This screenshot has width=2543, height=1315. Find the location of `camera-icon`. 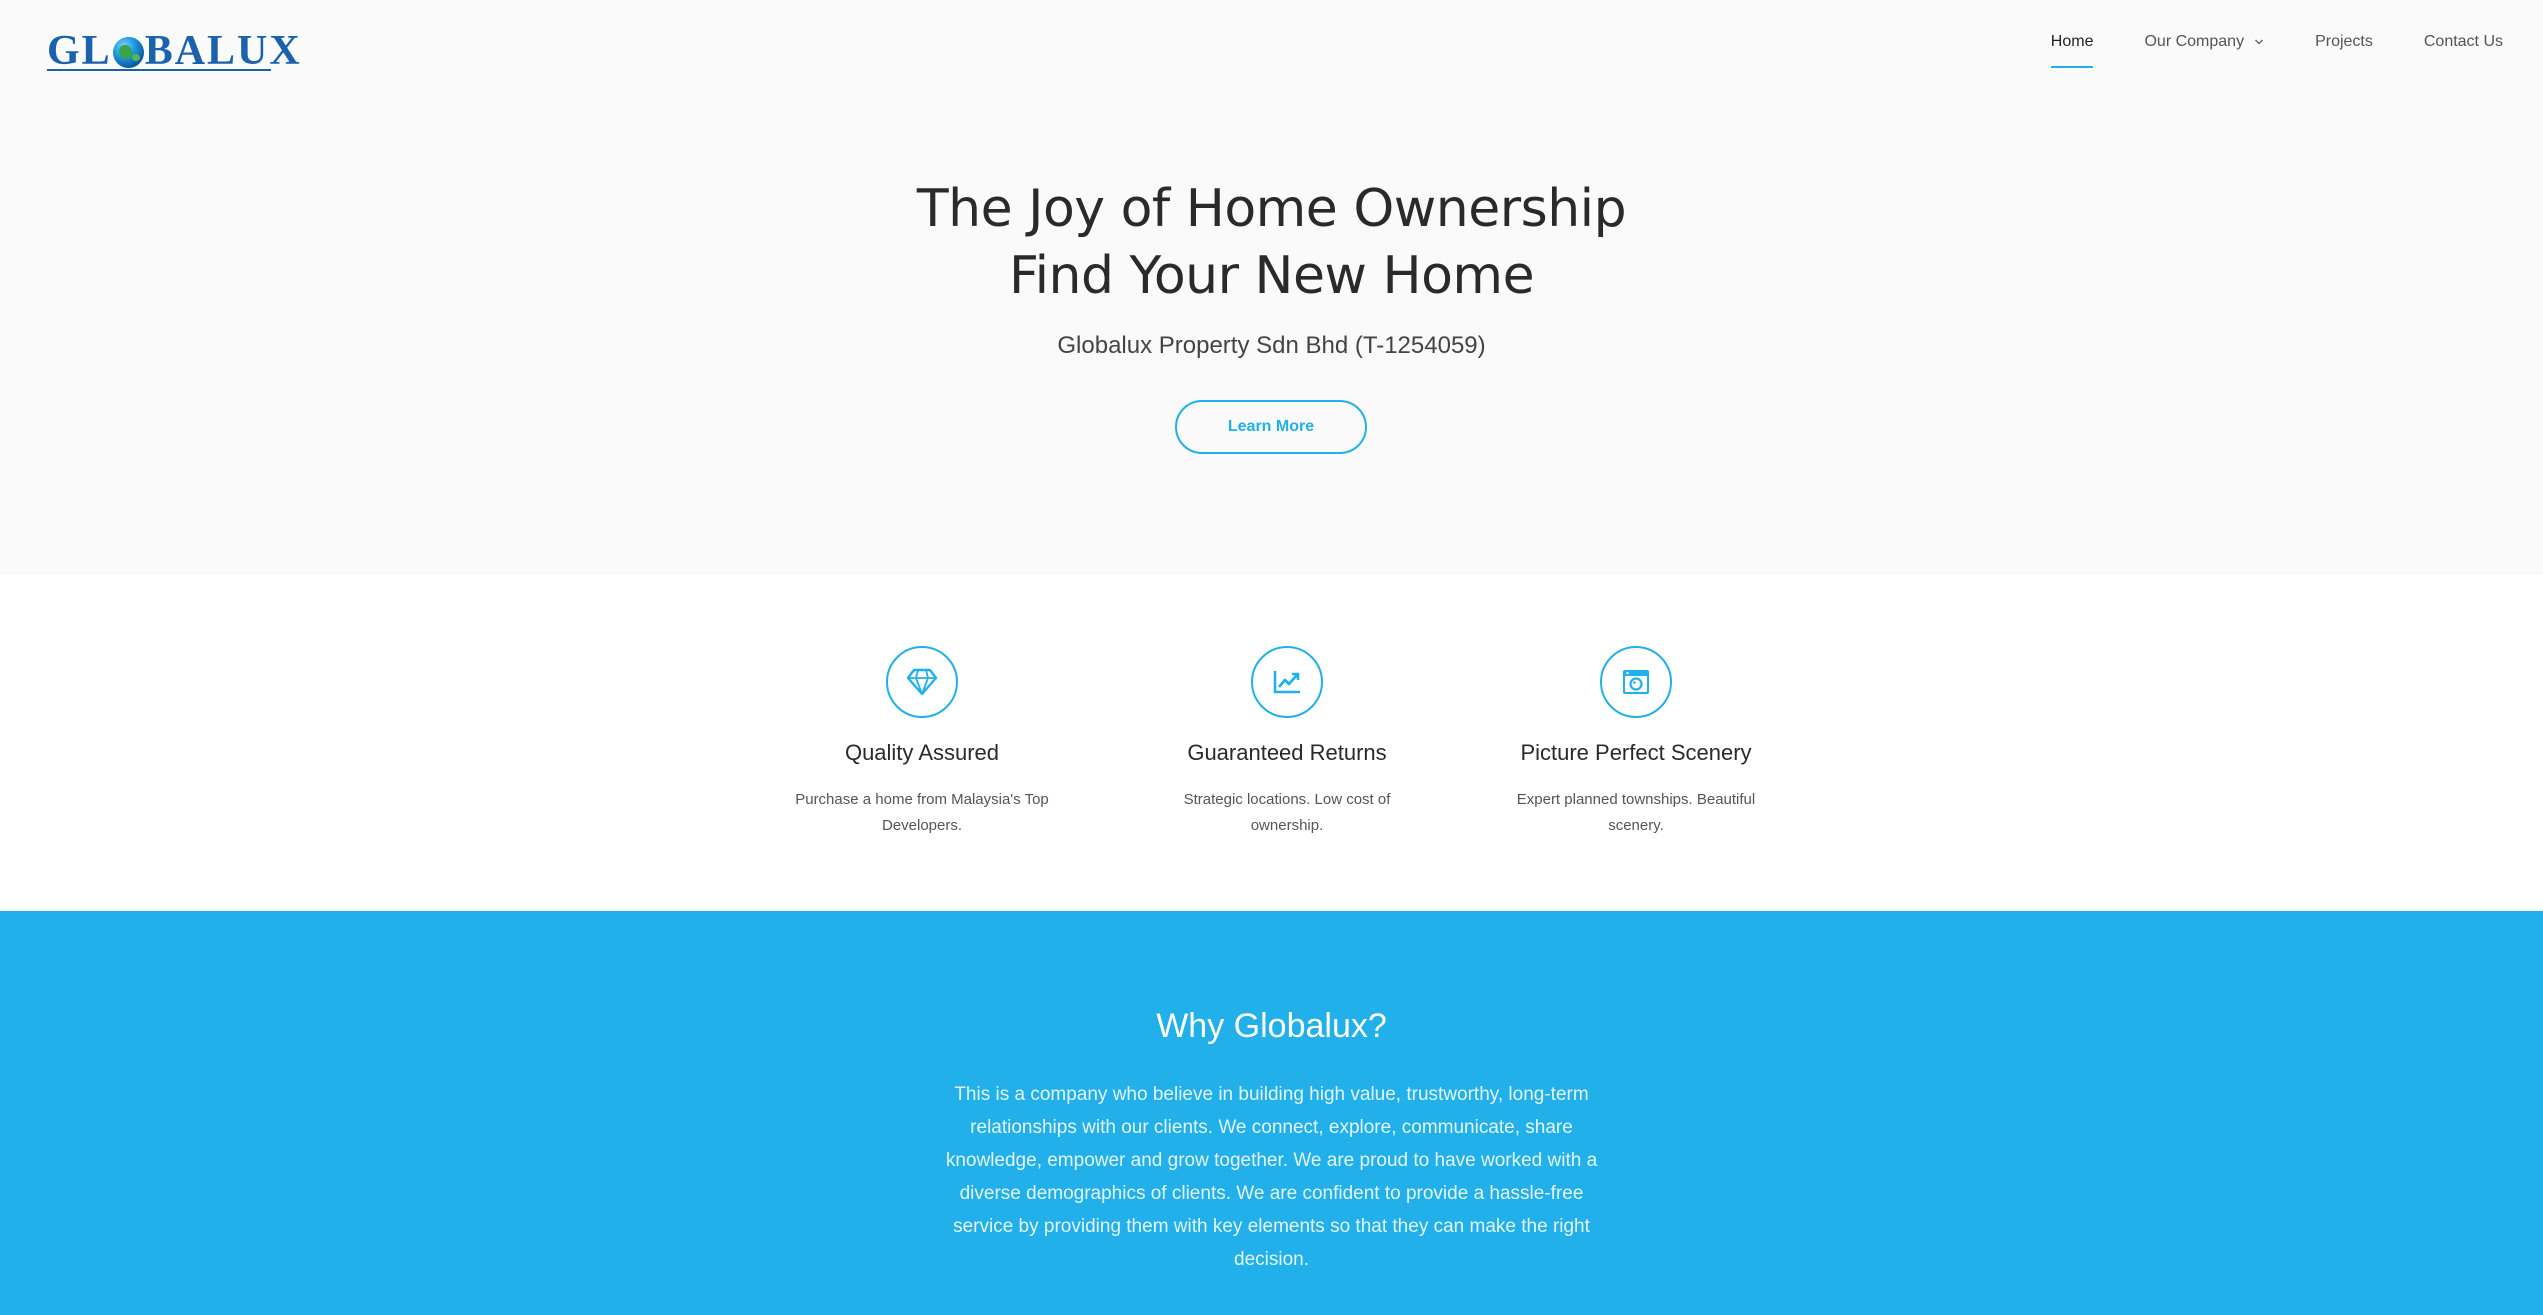

camera-icon is located at coordinates (1636, 682).